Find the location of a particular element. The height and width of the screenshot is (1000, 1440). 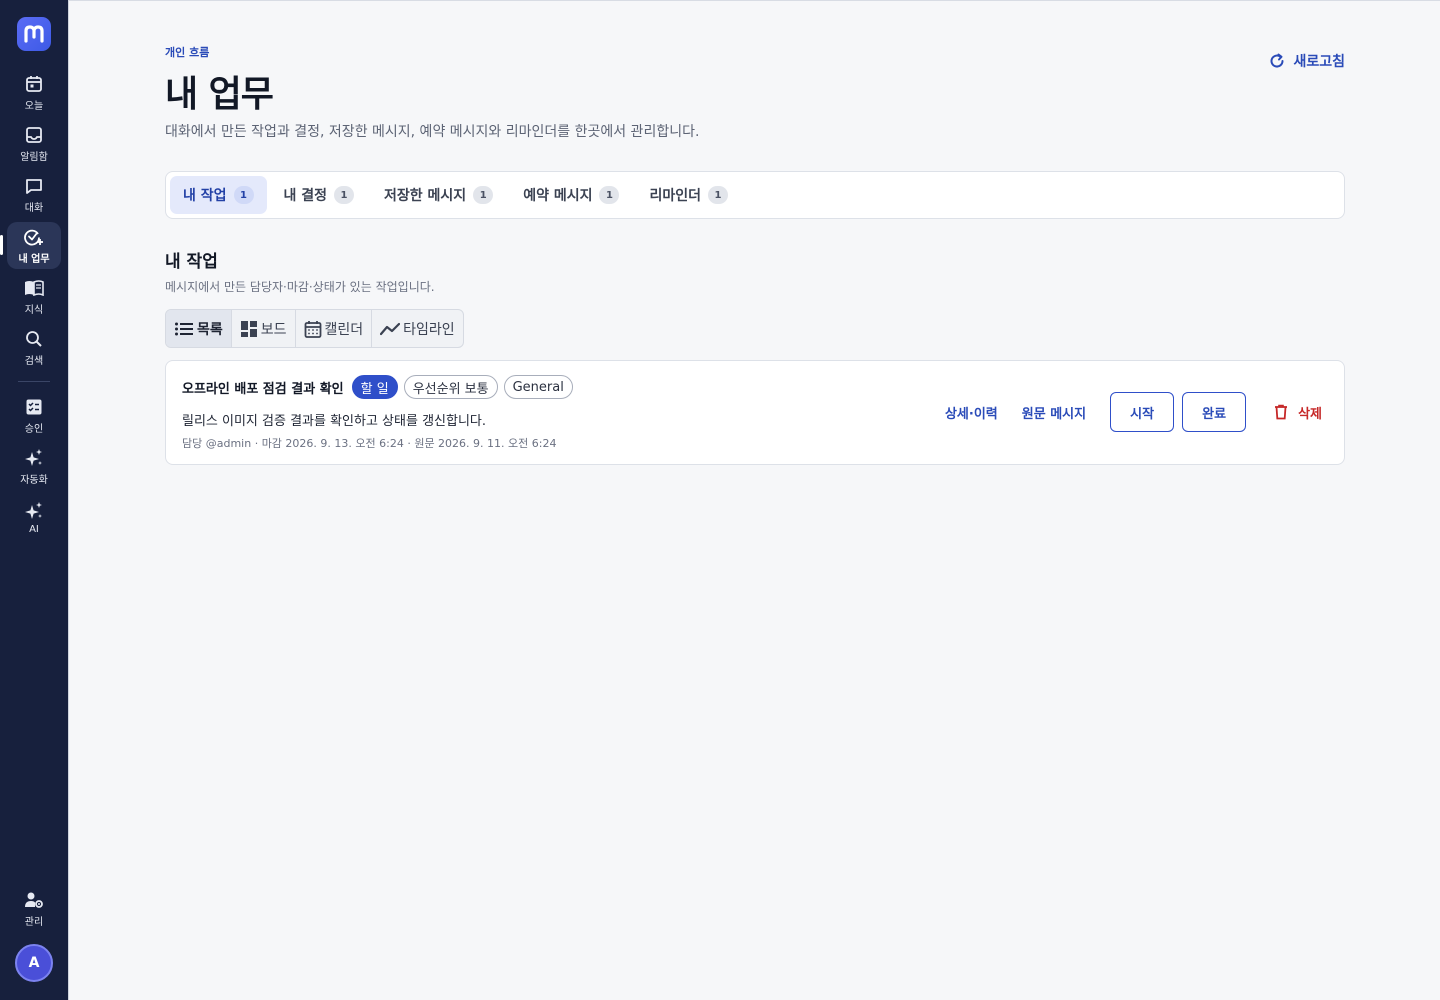

active-indicator is located at coordinates (1, 245).